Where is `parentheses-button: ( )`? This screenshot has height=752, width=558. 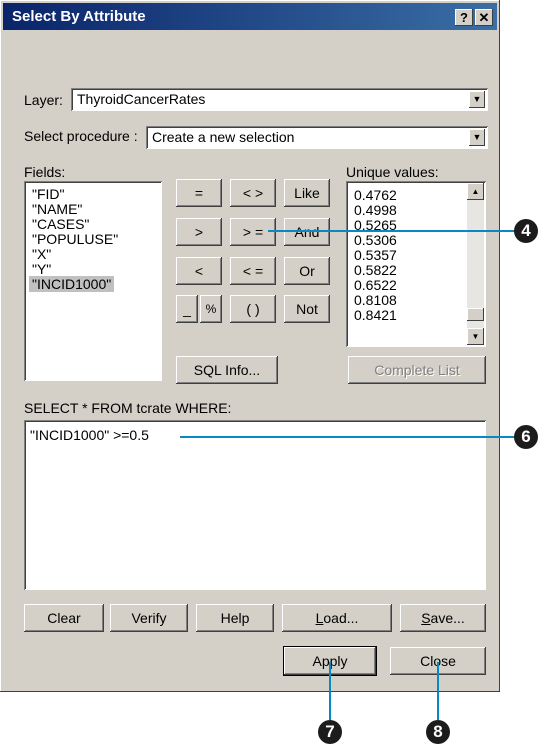
parentheses-button: ( ) is located at coordinates (253, 309).